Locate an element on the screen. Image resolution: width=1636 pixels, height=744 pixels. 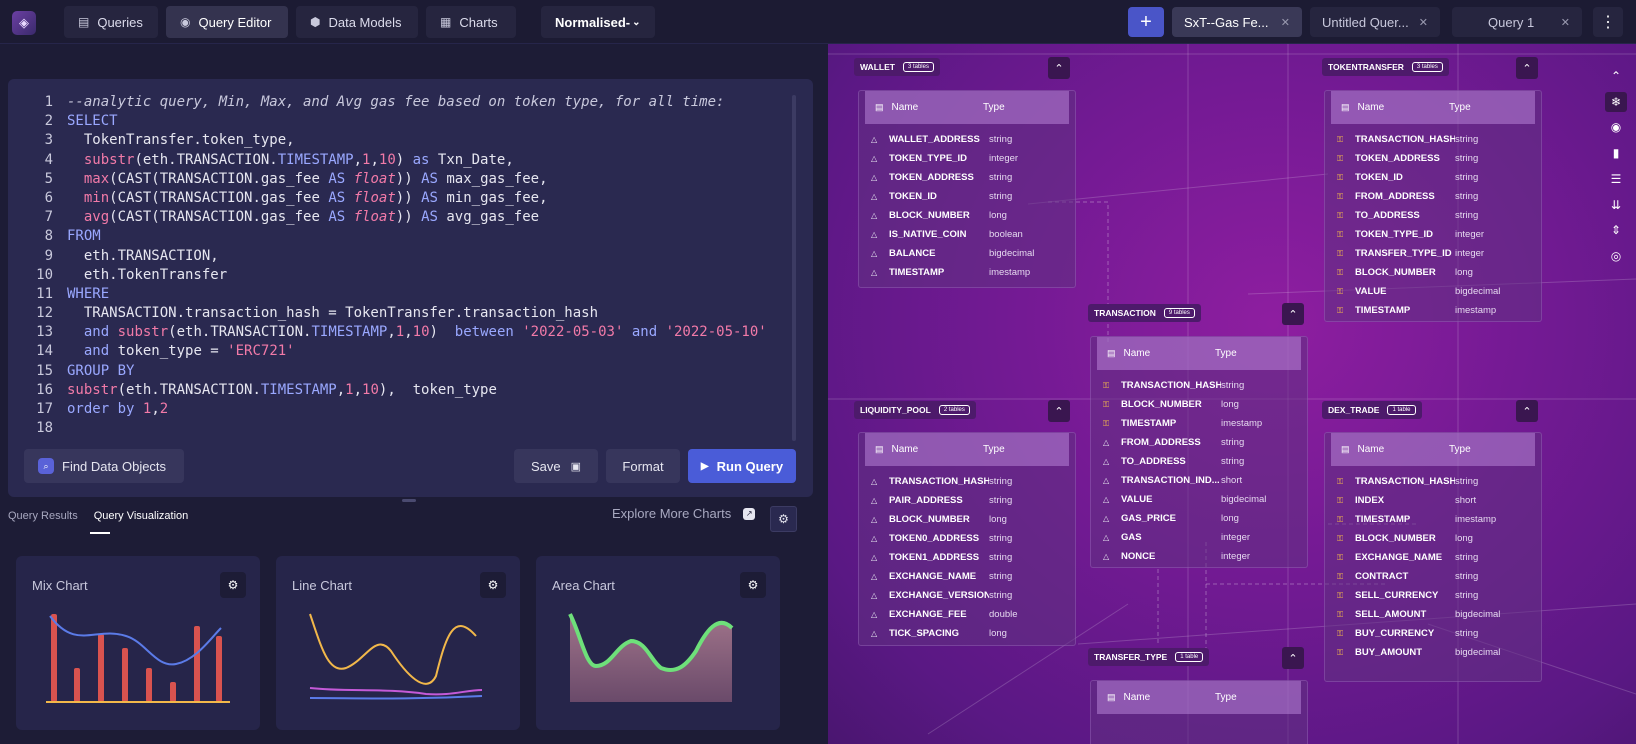
code-text: eth.TokenTransfer is located at coordinates (147, 275).